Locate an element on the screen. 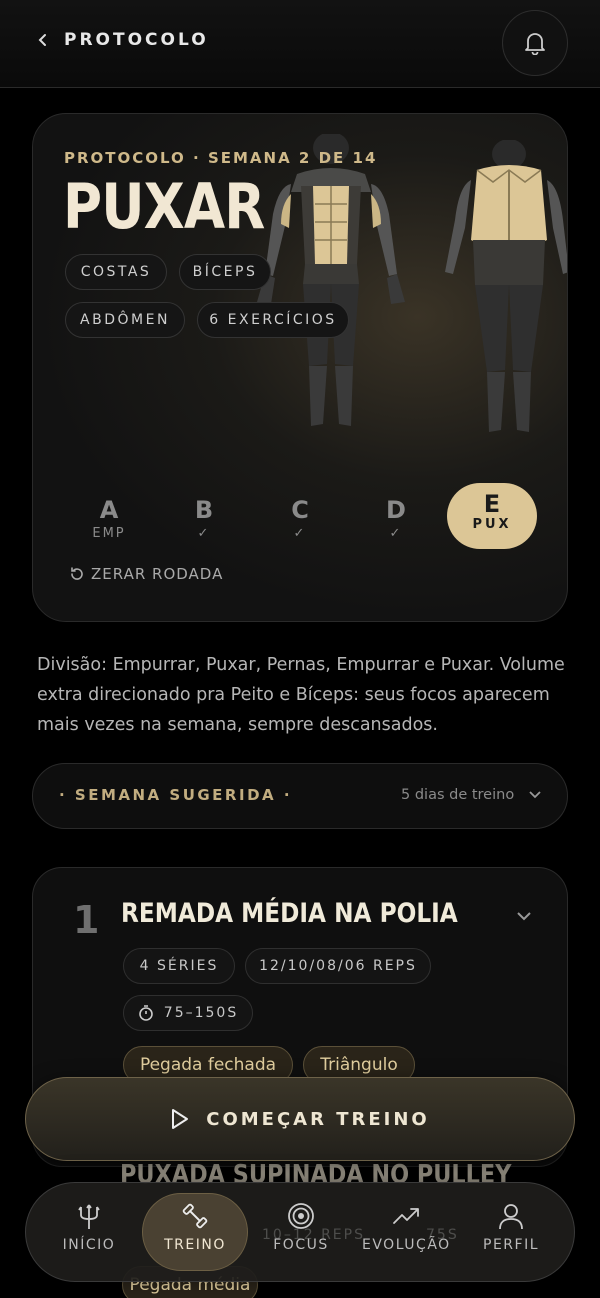 This screenshot has height=1298, width=600. exercise-title: REMADA MÉDIA NA POLIA is located at coordinates (289, 913).